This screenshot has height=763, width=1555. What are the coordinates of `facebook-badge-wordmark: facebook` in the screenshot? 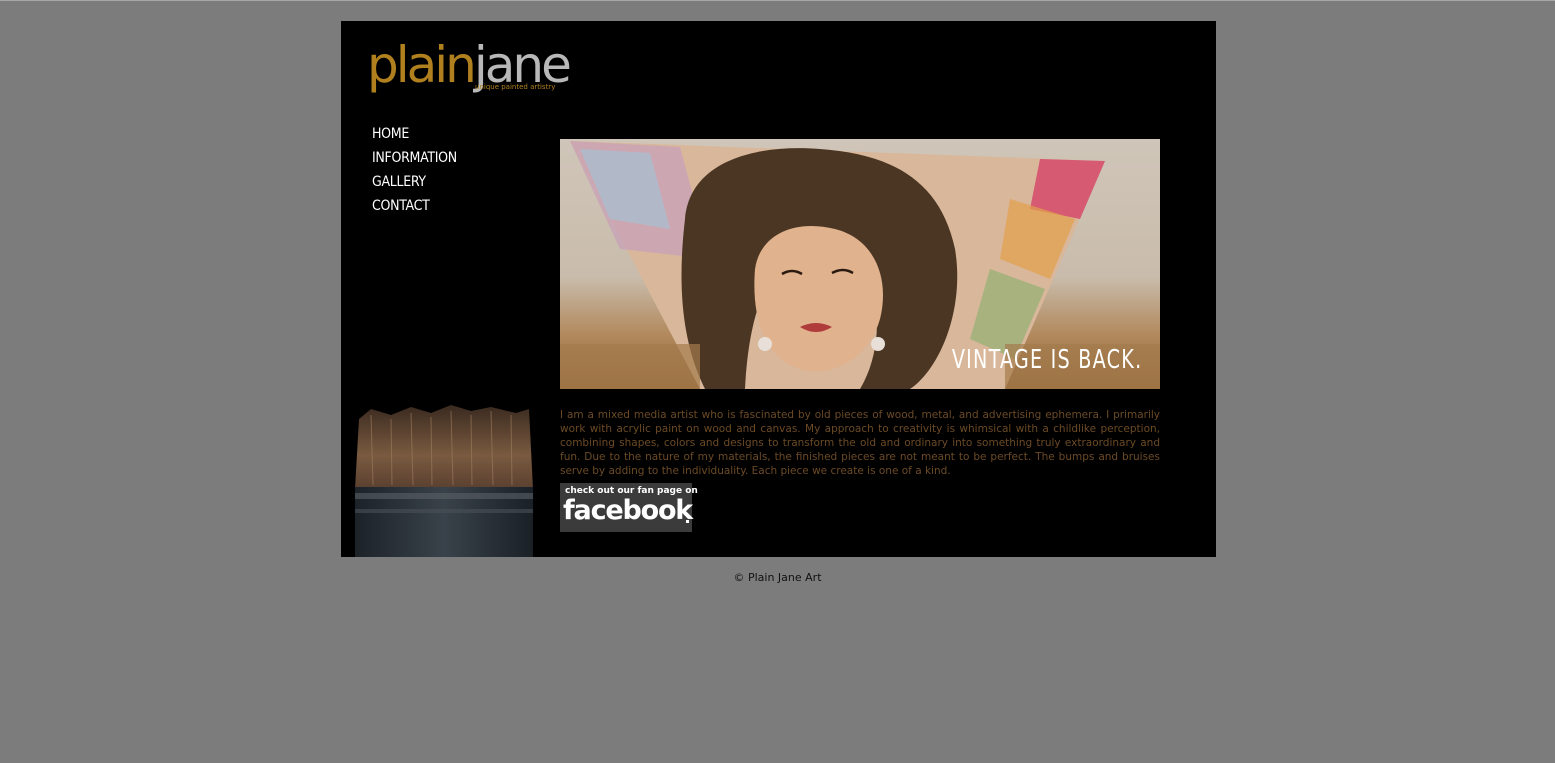 It's located at (628, 510).